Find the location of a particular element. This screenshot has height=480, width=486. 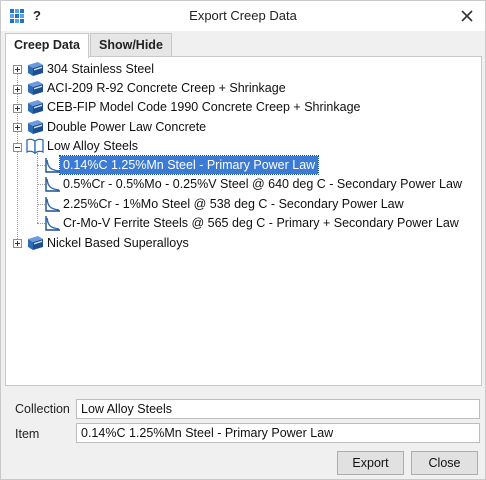

close-window-button is located at coordinates (467, 16).